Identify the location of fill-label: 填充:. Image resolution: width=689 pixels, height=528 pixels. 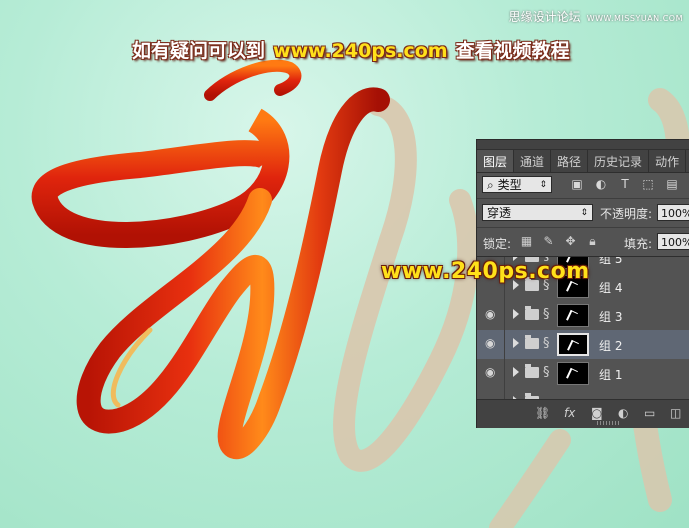
(638, 244).